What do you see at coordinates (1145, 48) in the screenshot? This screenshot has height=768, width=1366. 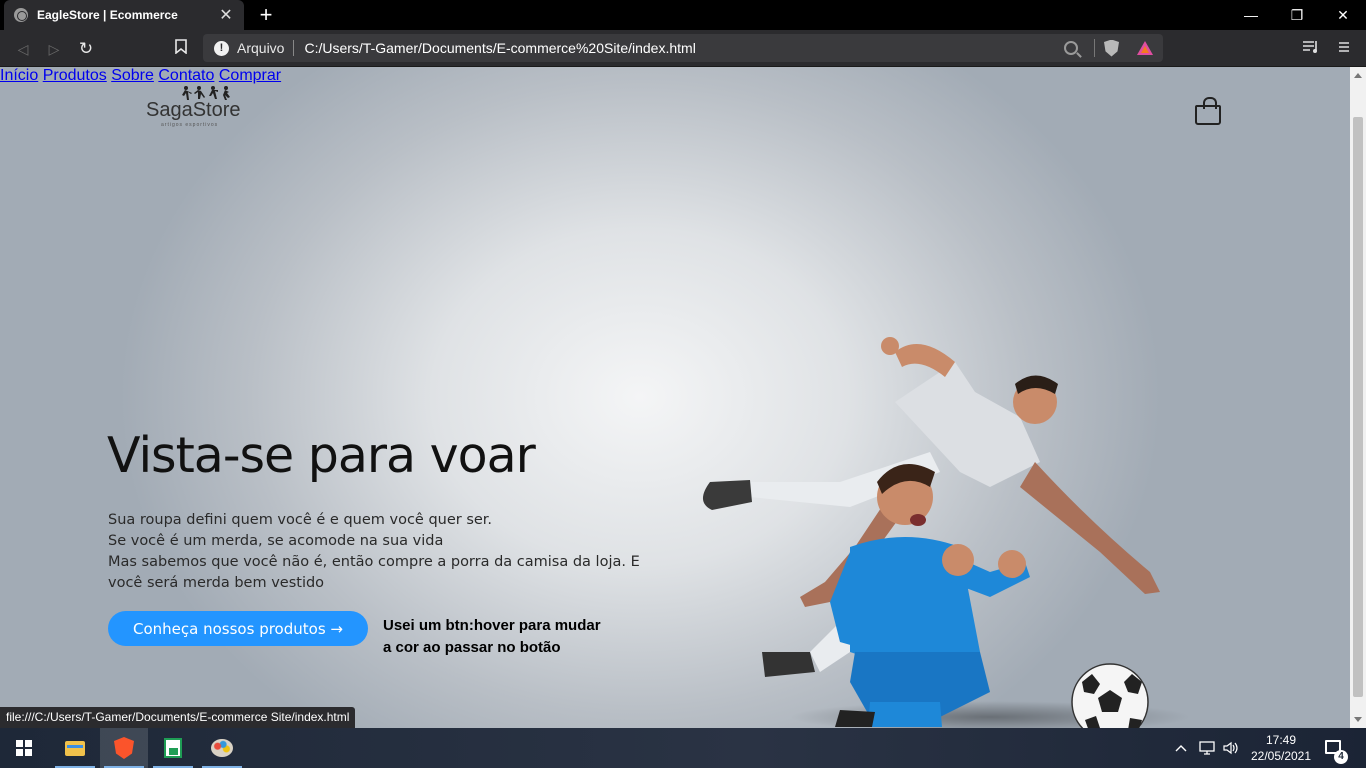 I see `brave-rewards-icon` at bounding box center [1145, 48].